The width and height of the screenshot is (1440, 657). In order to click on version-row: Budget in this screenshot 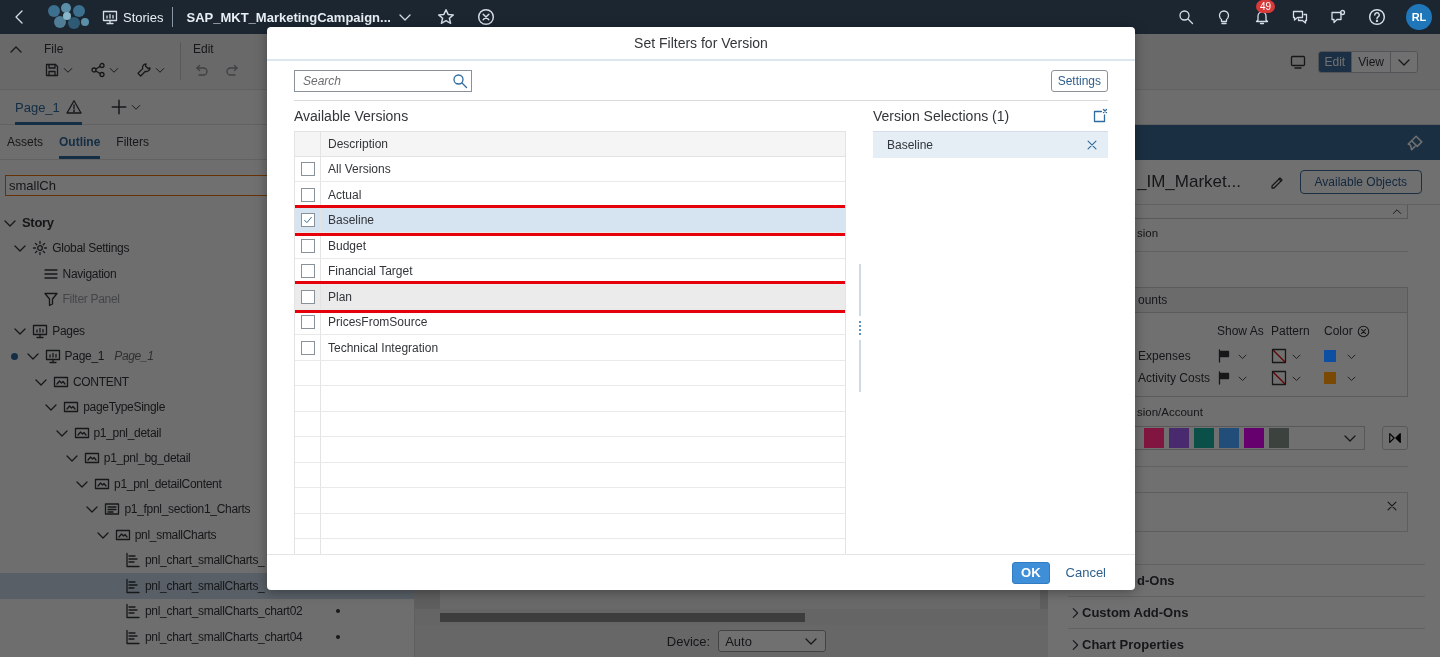, I will do `click(570, 246)`.